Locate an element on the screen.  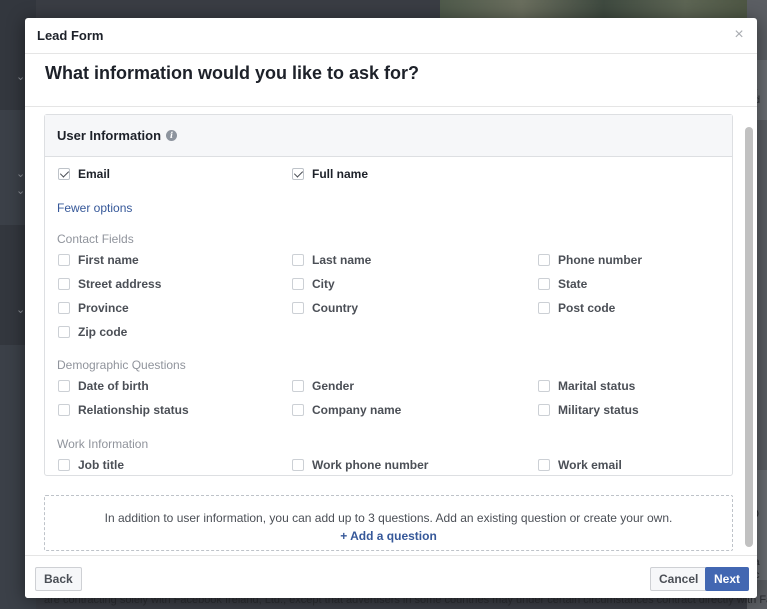
checkbox-street-address: Street address is located at coordinates (109, 284).